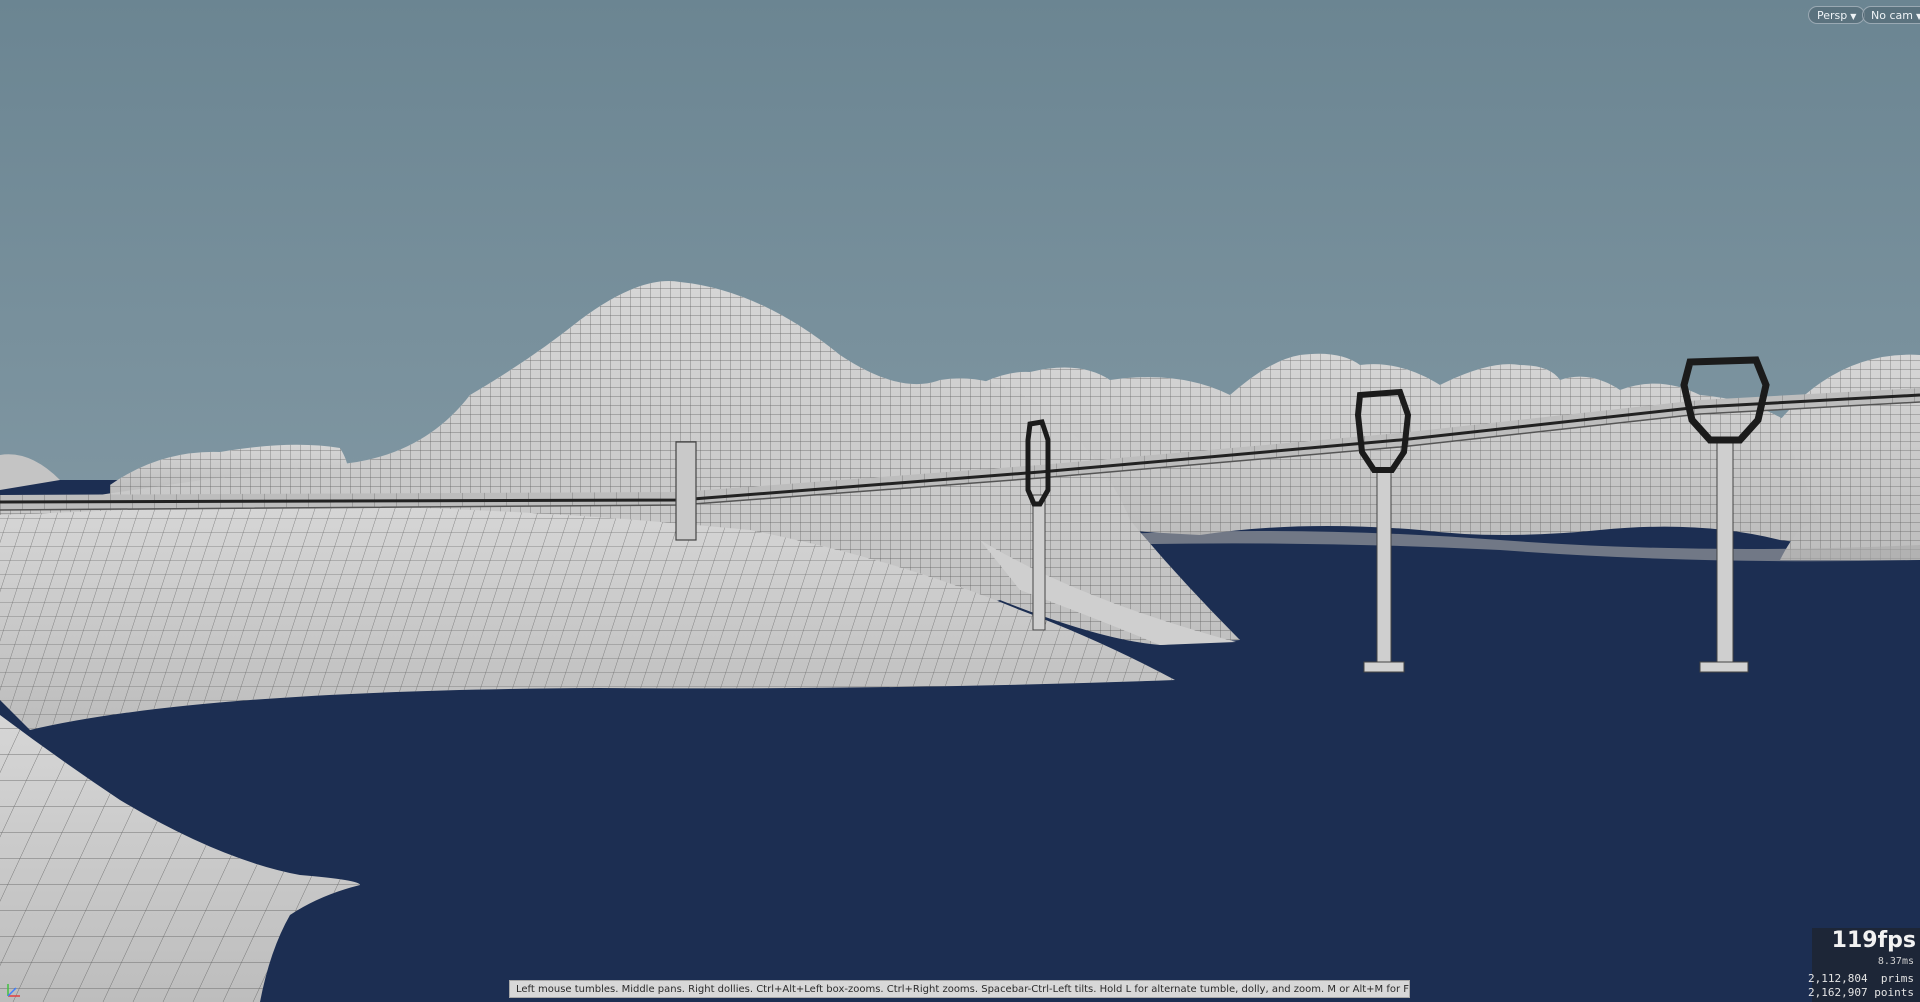 Image resolution: width=1920 pixels, height=1002 pixels. Describe the element at coordinates (13, 990) in the screenshot. I see `axis-gizmo-icon` at that location.